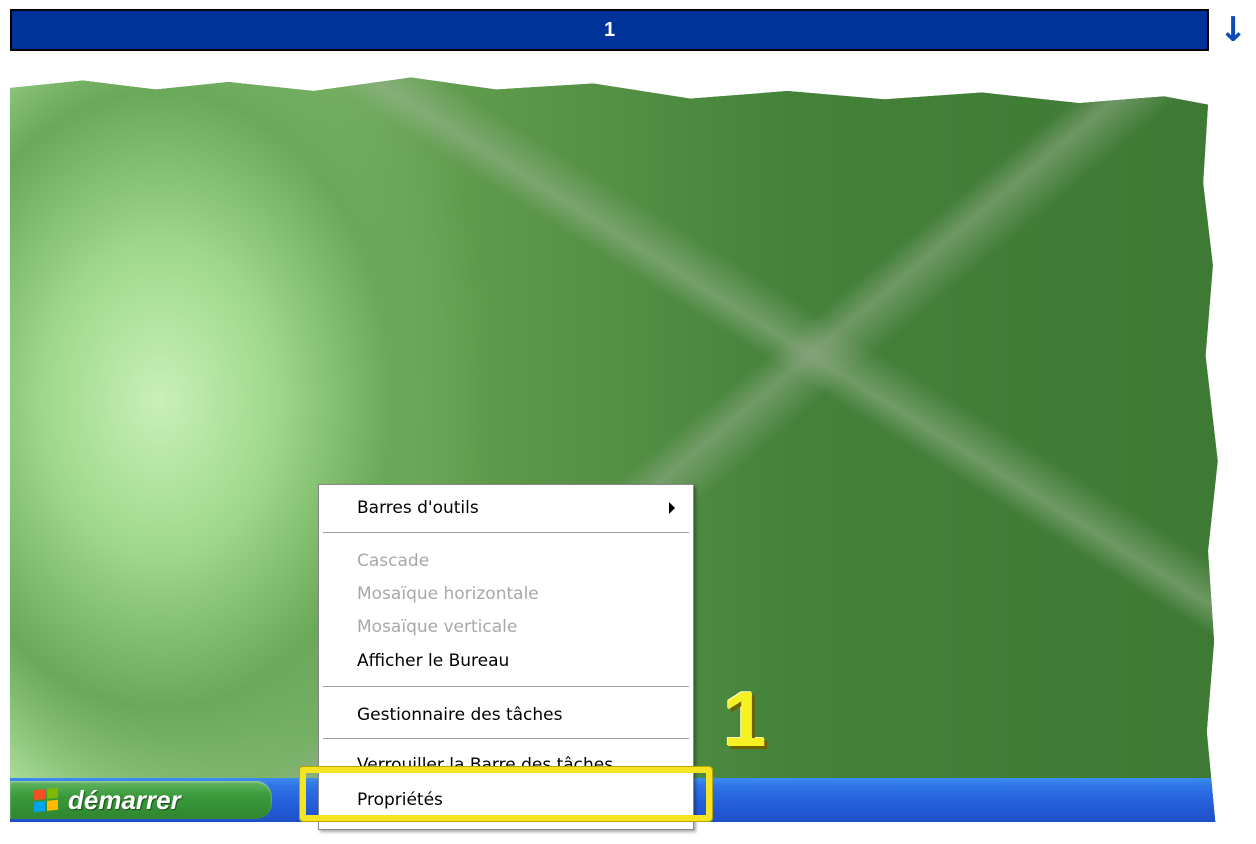 This screenshot has height=844, width=1256. I want to click on start-button-label: démarrer, so click(124, 799).